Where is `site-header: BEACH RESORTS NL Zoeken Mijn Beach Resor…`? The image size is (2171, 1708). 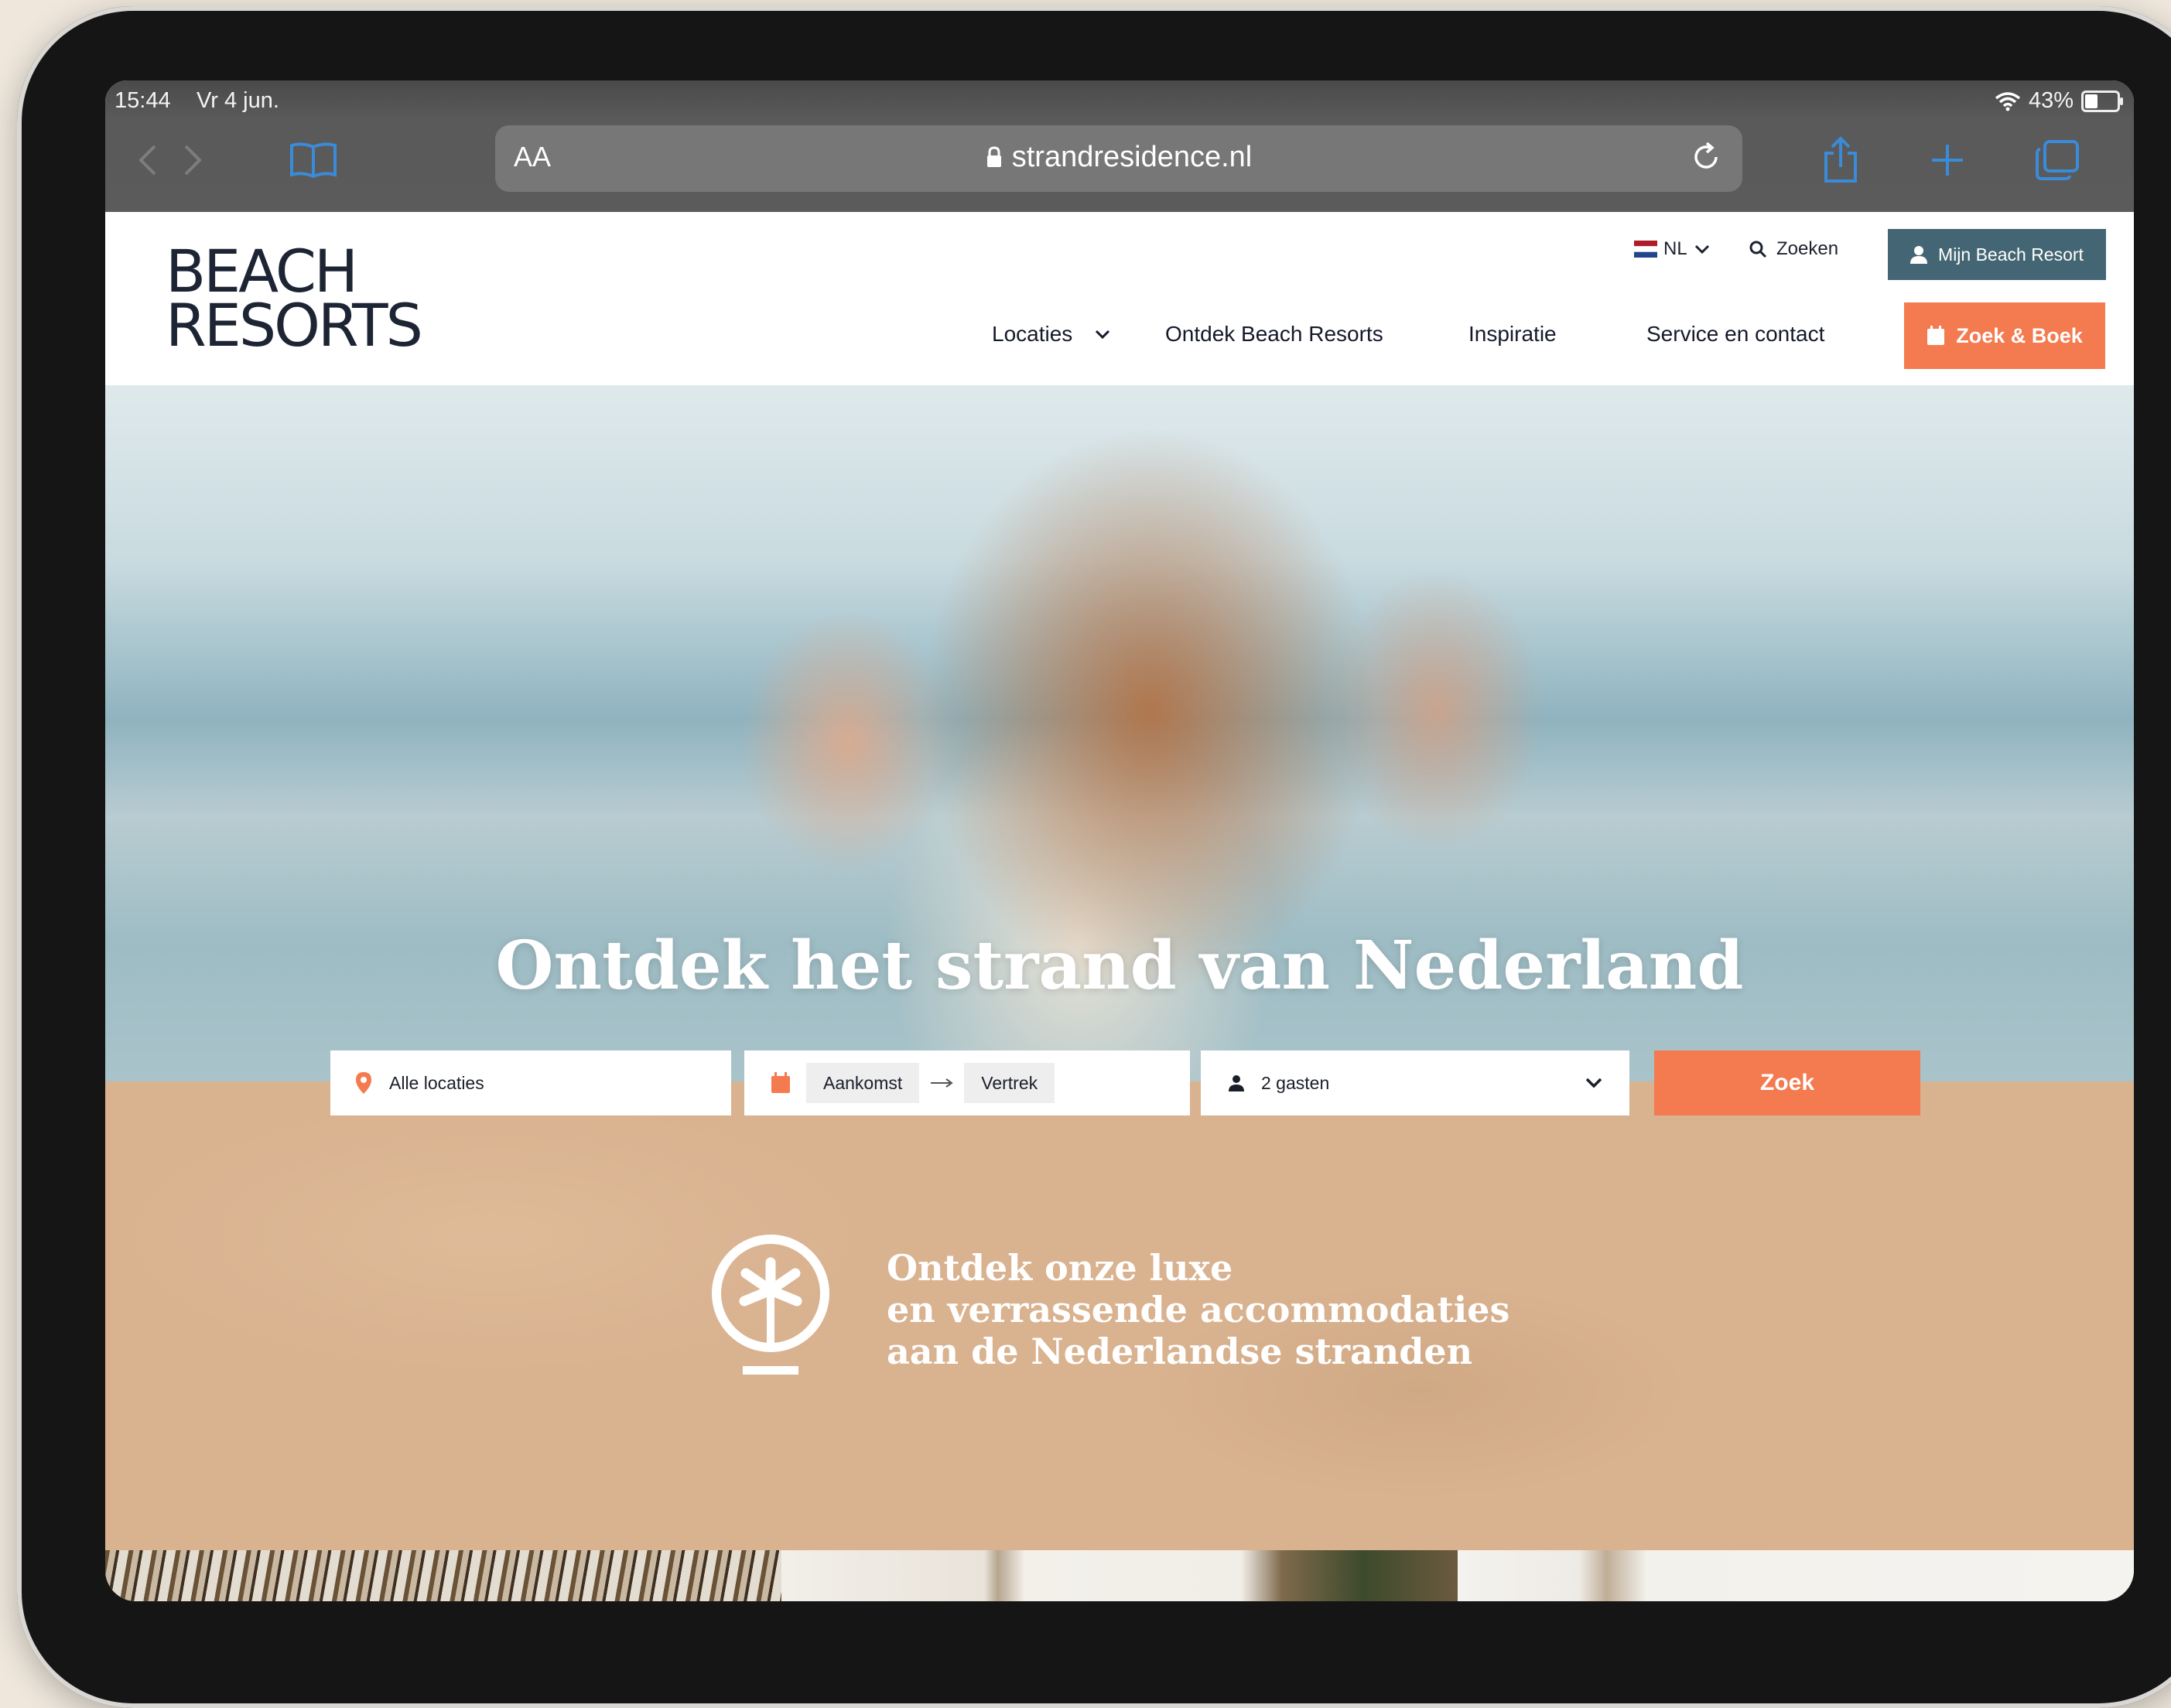
site-header: BEACH RESORTS NL Zoeken Mijn Beach Resor… is located at coordinates (1120, 299).